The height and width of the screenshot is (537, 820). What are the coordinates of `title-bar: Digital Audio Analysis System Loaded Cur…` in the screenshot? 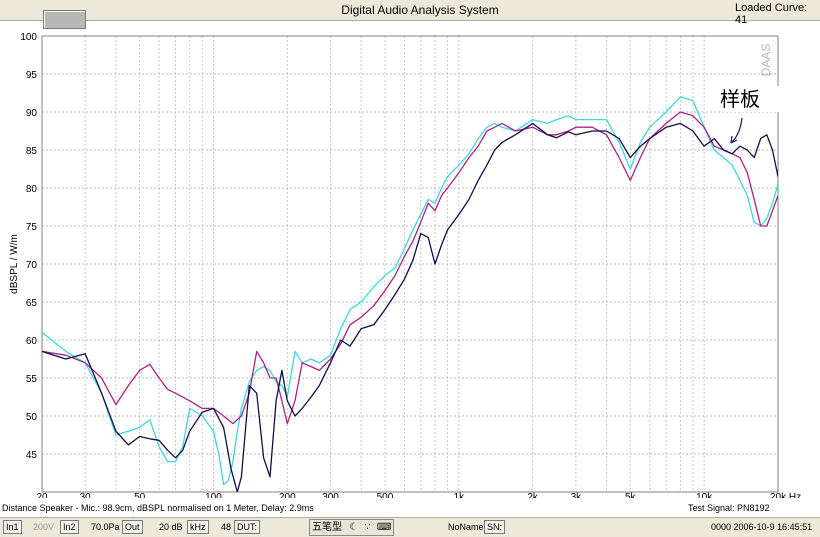 It's located at (410, 14).